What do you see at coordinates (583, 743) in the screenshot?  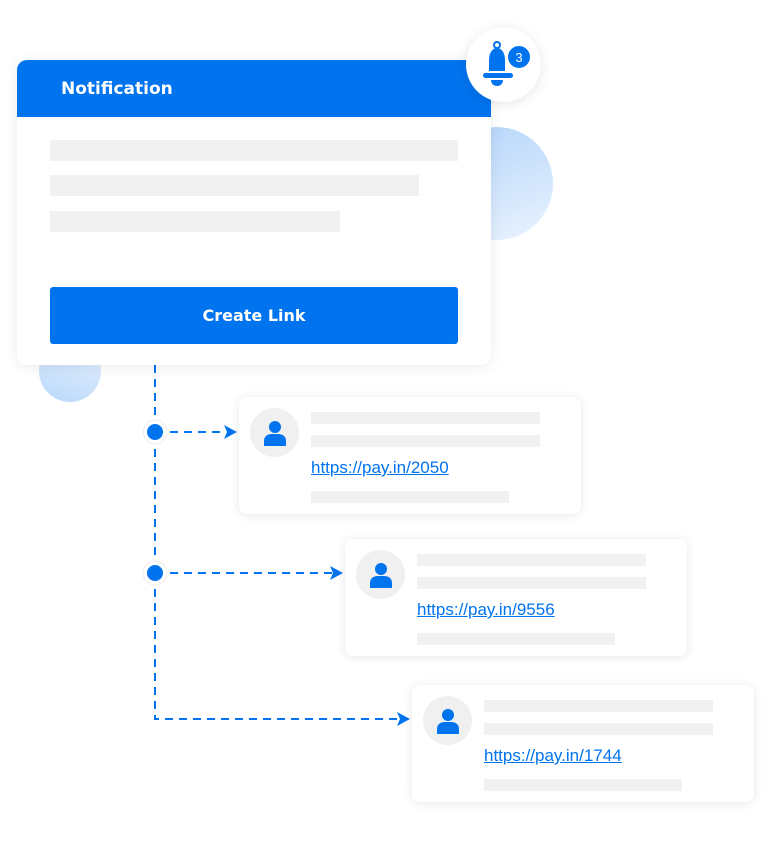 I see `link-card: https://pay.in/1744` at bounding box center [583, 743].